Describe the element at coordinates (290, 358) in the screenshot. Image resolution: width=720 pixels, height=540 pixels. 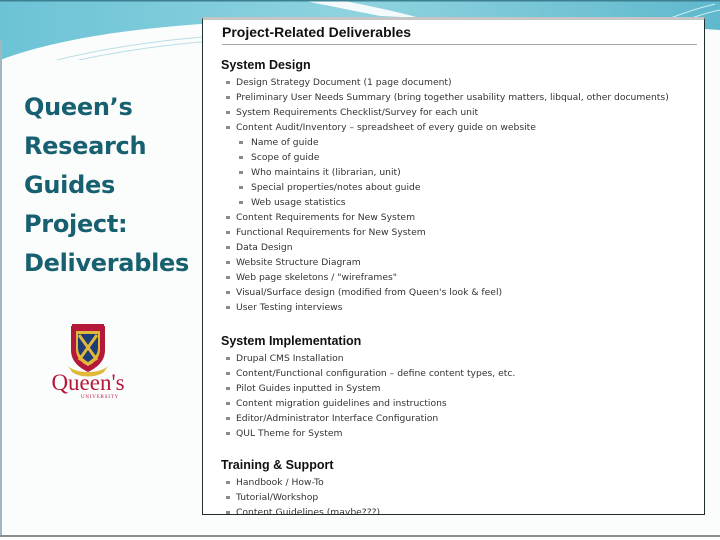
I see `list-item-text: Drupal CMS Installation` at that location.